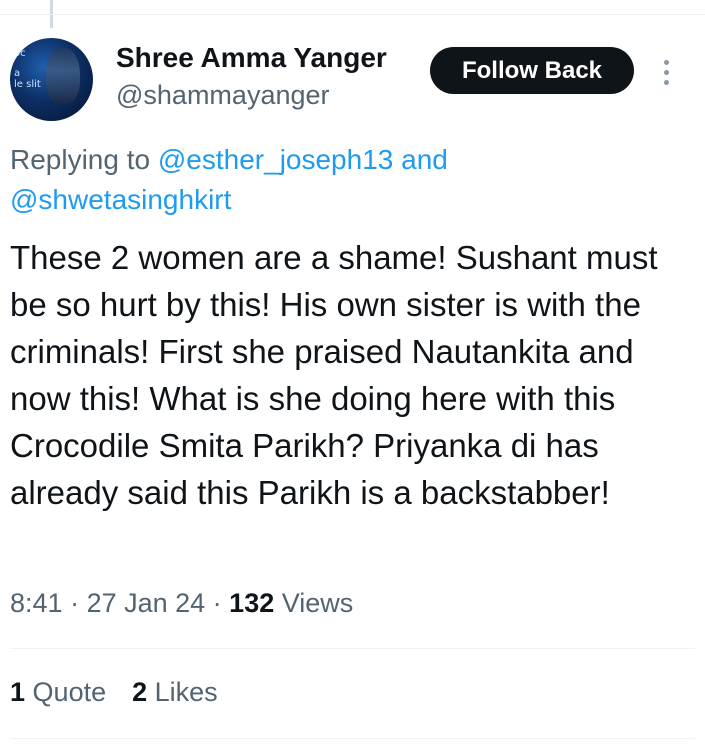 The height and width of the screenshot is (745, 705). Describe the element at coordinates (114, 692) in the screenshot. I see `engagement-stats: 1 Quote 2 Likes` at that location.